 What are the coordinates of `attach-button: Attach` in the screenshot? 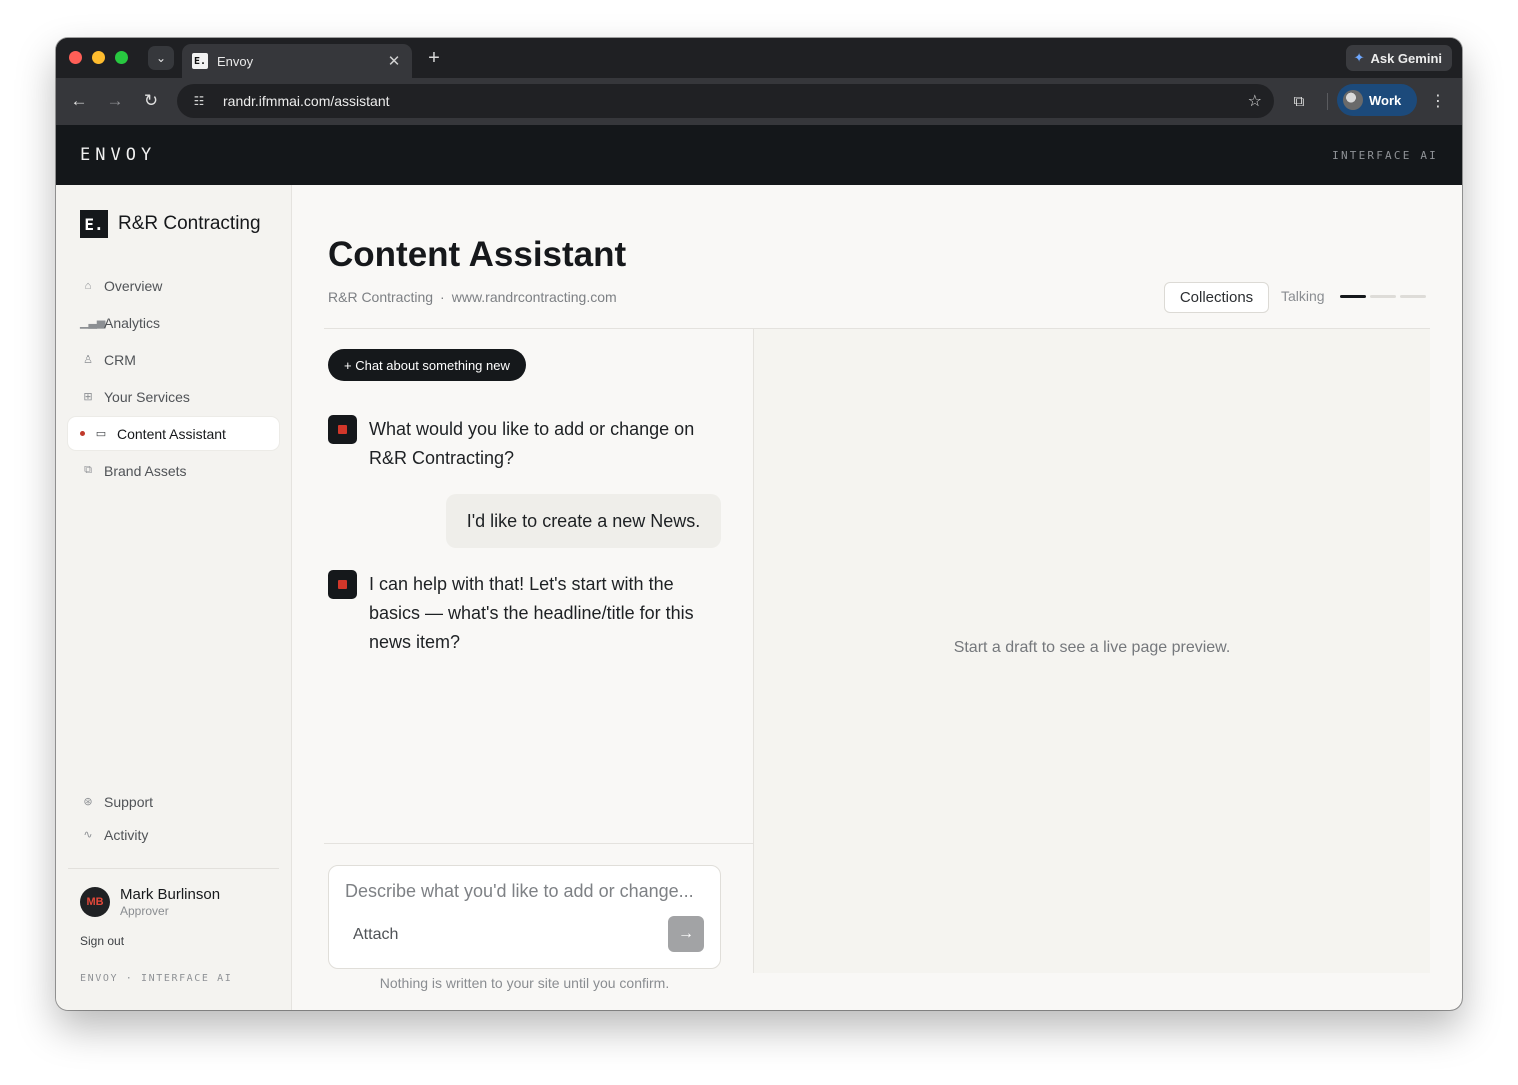 It's located at (375, 935).